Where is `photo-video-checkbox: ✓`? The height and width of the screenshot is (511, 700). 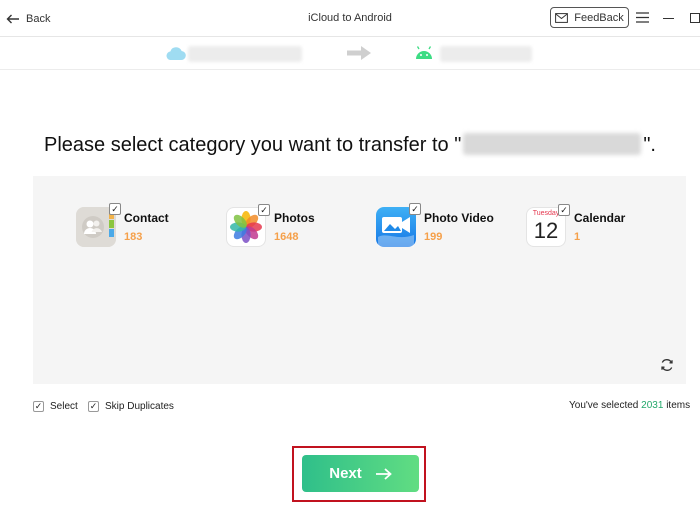 photo-video-checkbox: ✓ is located at coordinates (415, 209).